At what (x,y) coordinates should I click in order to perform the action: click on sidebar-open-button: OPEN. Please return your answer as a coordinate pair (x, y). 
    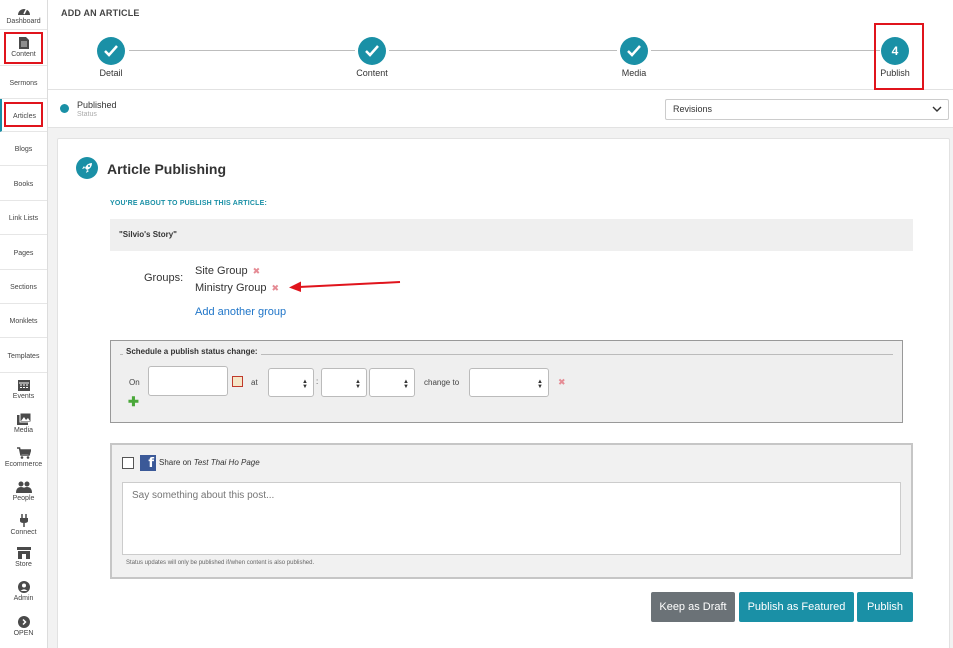
    Looking at the image, I should click on (23, 626).